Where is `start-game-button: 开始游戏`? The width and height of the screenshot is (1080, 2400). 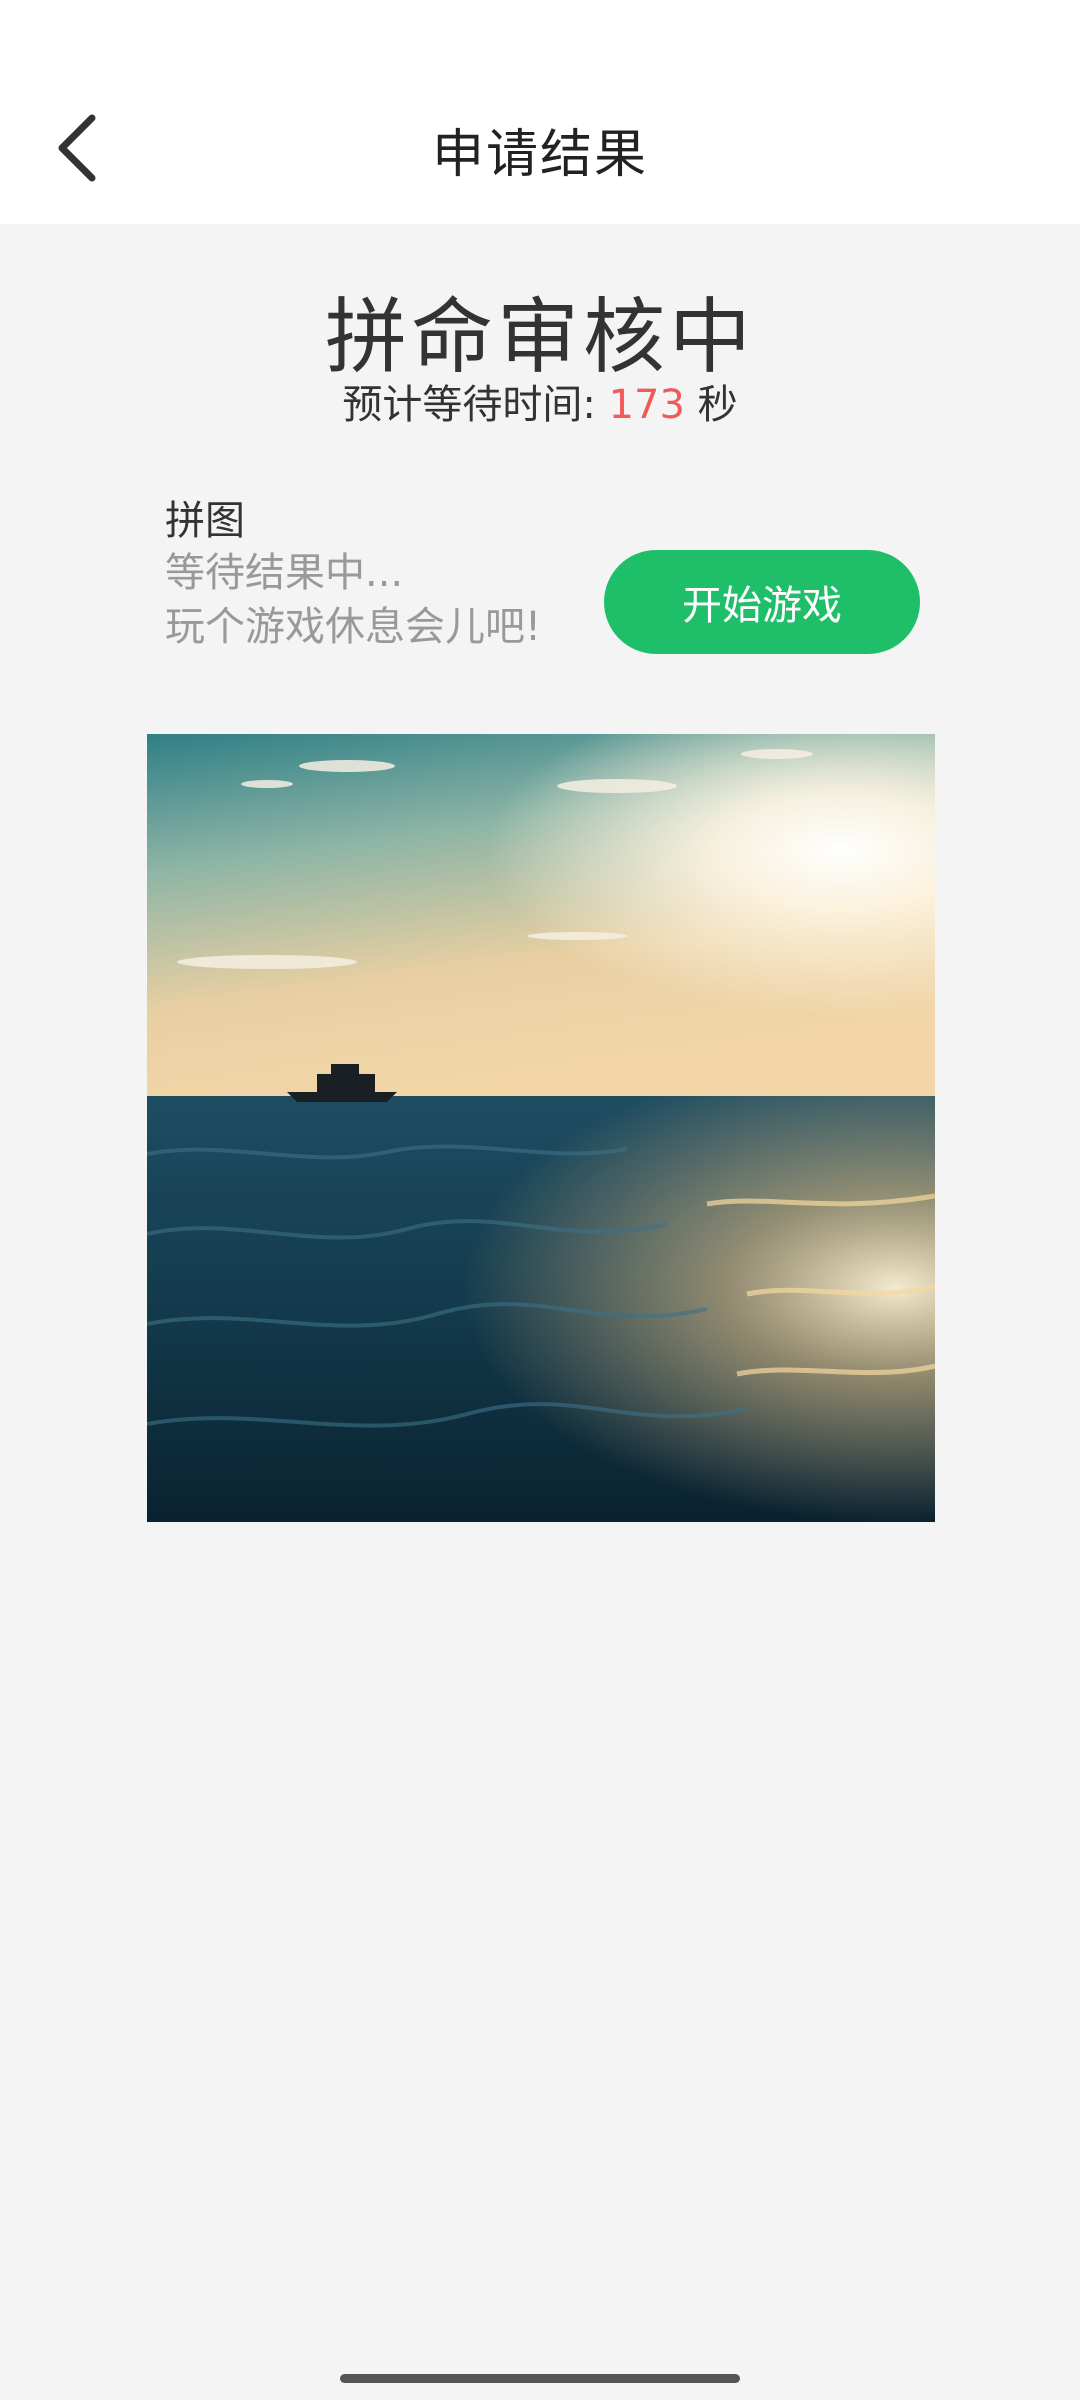
start-game-button: 开始游戏 is located at coordinates (762, 602).